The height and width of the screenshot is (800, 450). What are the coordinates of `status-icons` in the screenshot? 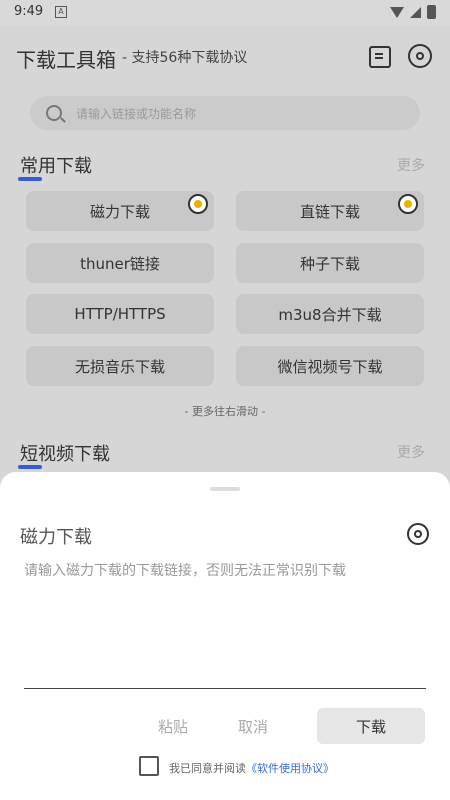 It's located at (413, 12).